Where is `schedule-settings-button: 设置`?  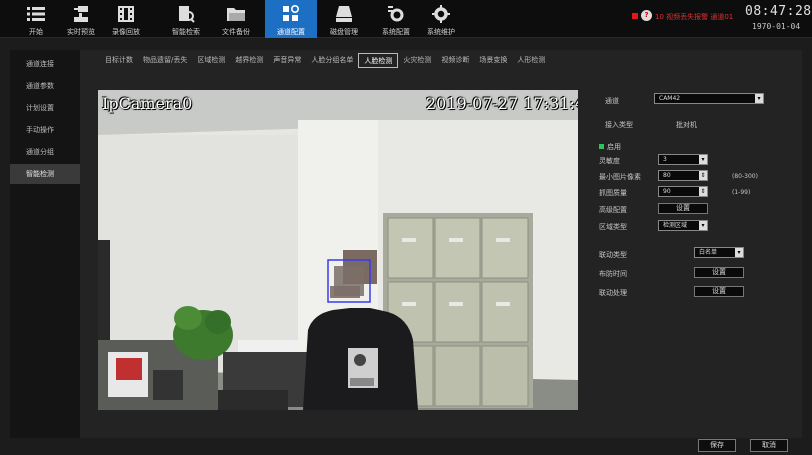 schedule-settings-button: 设置 is located at coordinates (719, 272).